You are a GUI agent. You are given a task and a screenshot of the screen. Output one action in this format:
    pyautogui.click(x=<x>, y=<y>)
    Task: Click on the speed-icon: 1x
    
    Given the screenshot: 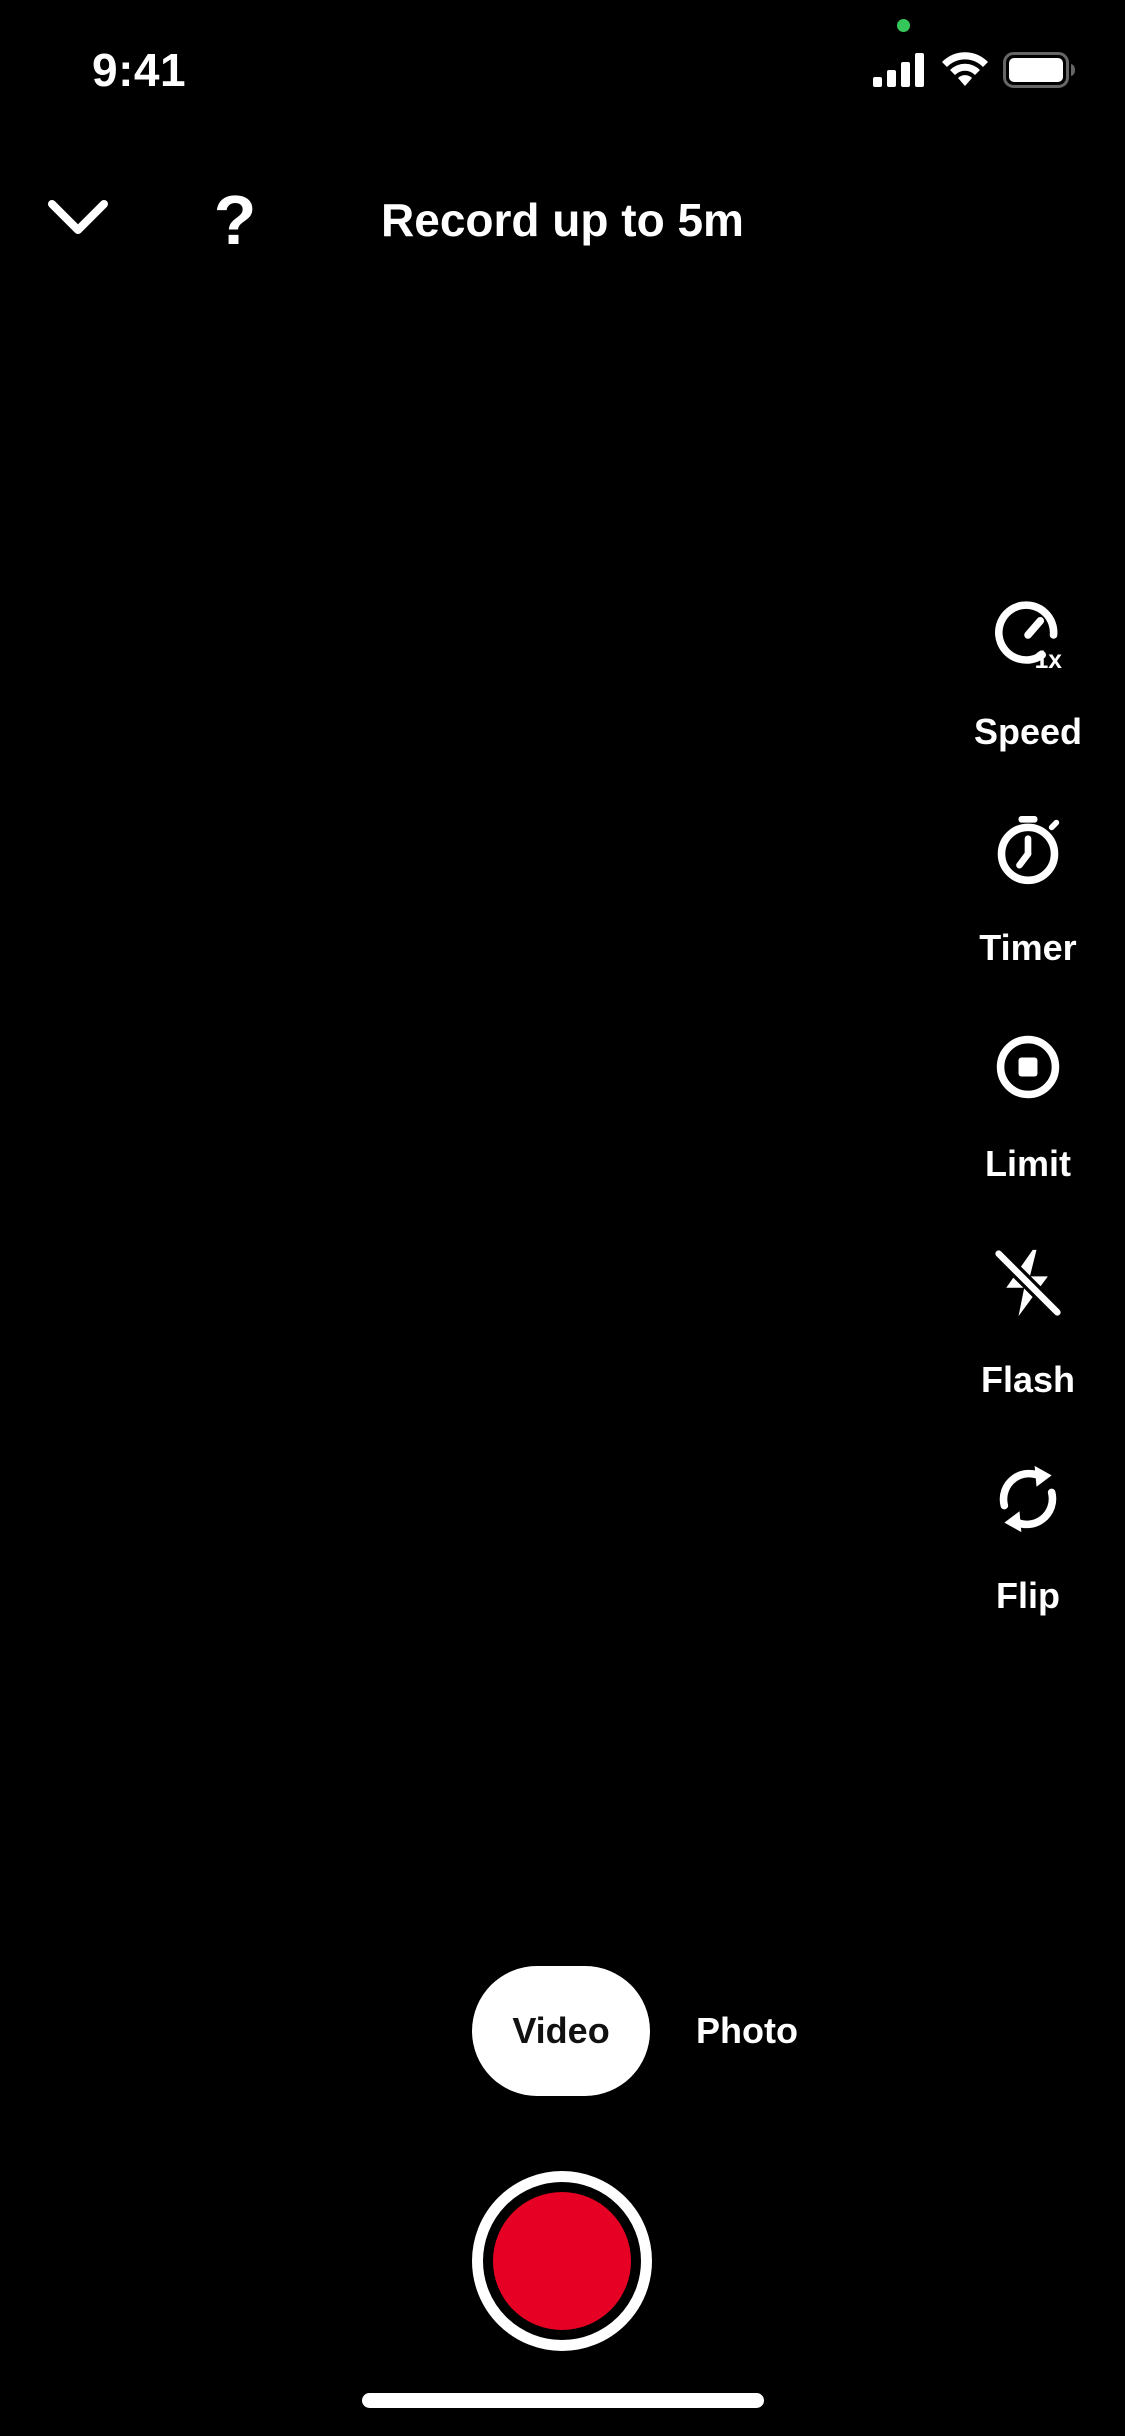 What is the action you would take?
    pyautogui.click(x=1028, y=636)
    